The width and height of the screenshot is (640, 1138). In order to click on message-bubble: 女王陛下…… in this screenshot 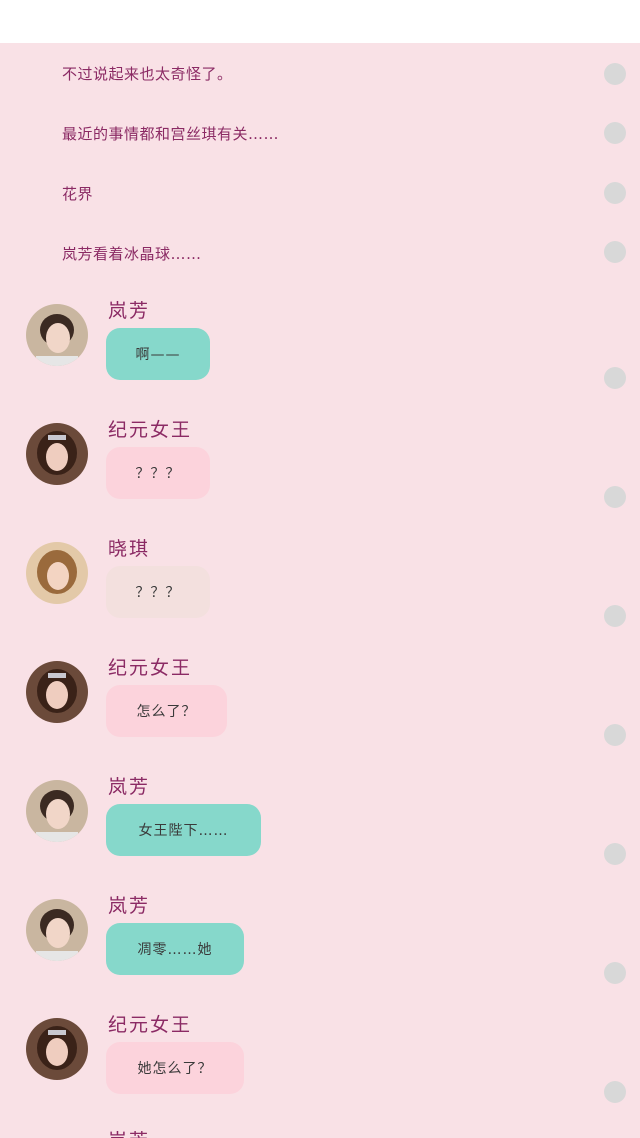, I will do `click(183, 830)`.